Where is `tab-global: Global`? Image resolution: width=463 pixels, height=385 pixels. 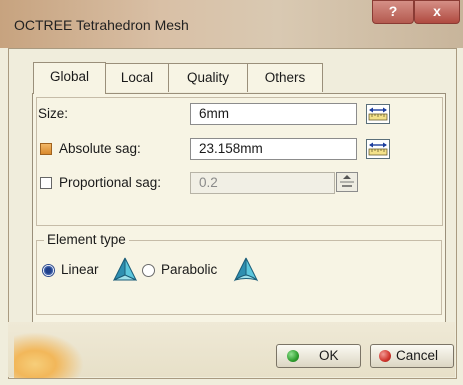 tab-global: Global is located at coordinates (69, 78).